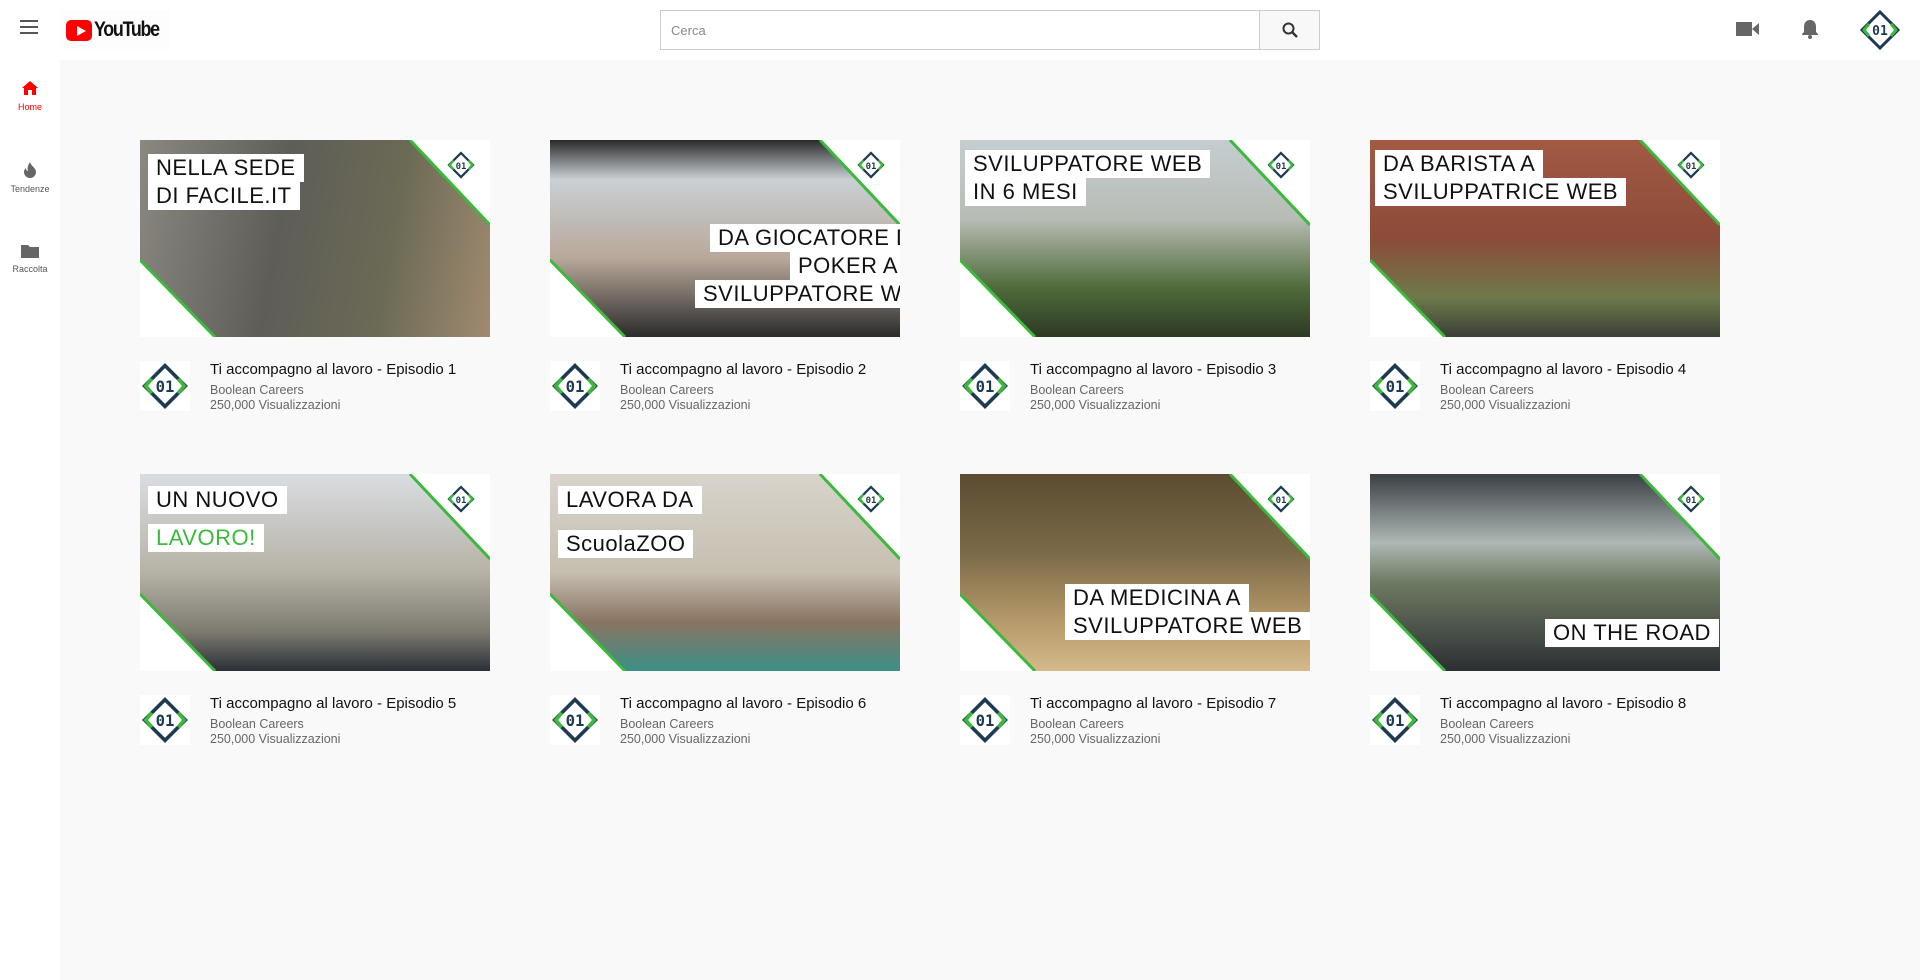 The width and height of the screenshot is (1920, 980). What do you see at coordinates (725, 238) in the screenshot?
I see `video-thumbnail: DA GIOCATORE DIPOKER ASVILUPPATORE WEB 01` at bounding box center [725, 238].